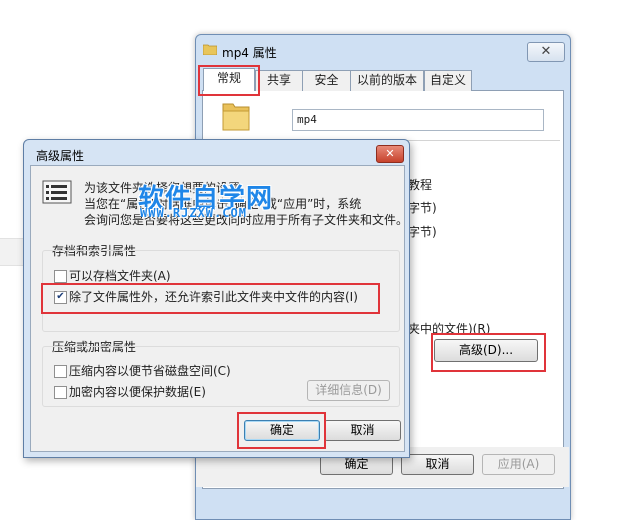 The width and height of the screenshot is (621, 520). I want to click on encrypt-checkbox, so click(60, 392).